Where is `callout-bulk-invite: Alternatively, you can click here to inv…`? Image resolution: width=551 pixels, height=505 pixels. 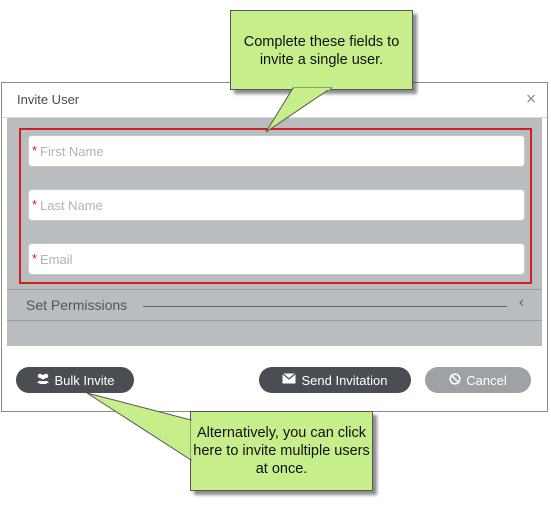 callout-bulk-invite: Alternatively, you can click here to inv… is located at coordinates (281, 451).